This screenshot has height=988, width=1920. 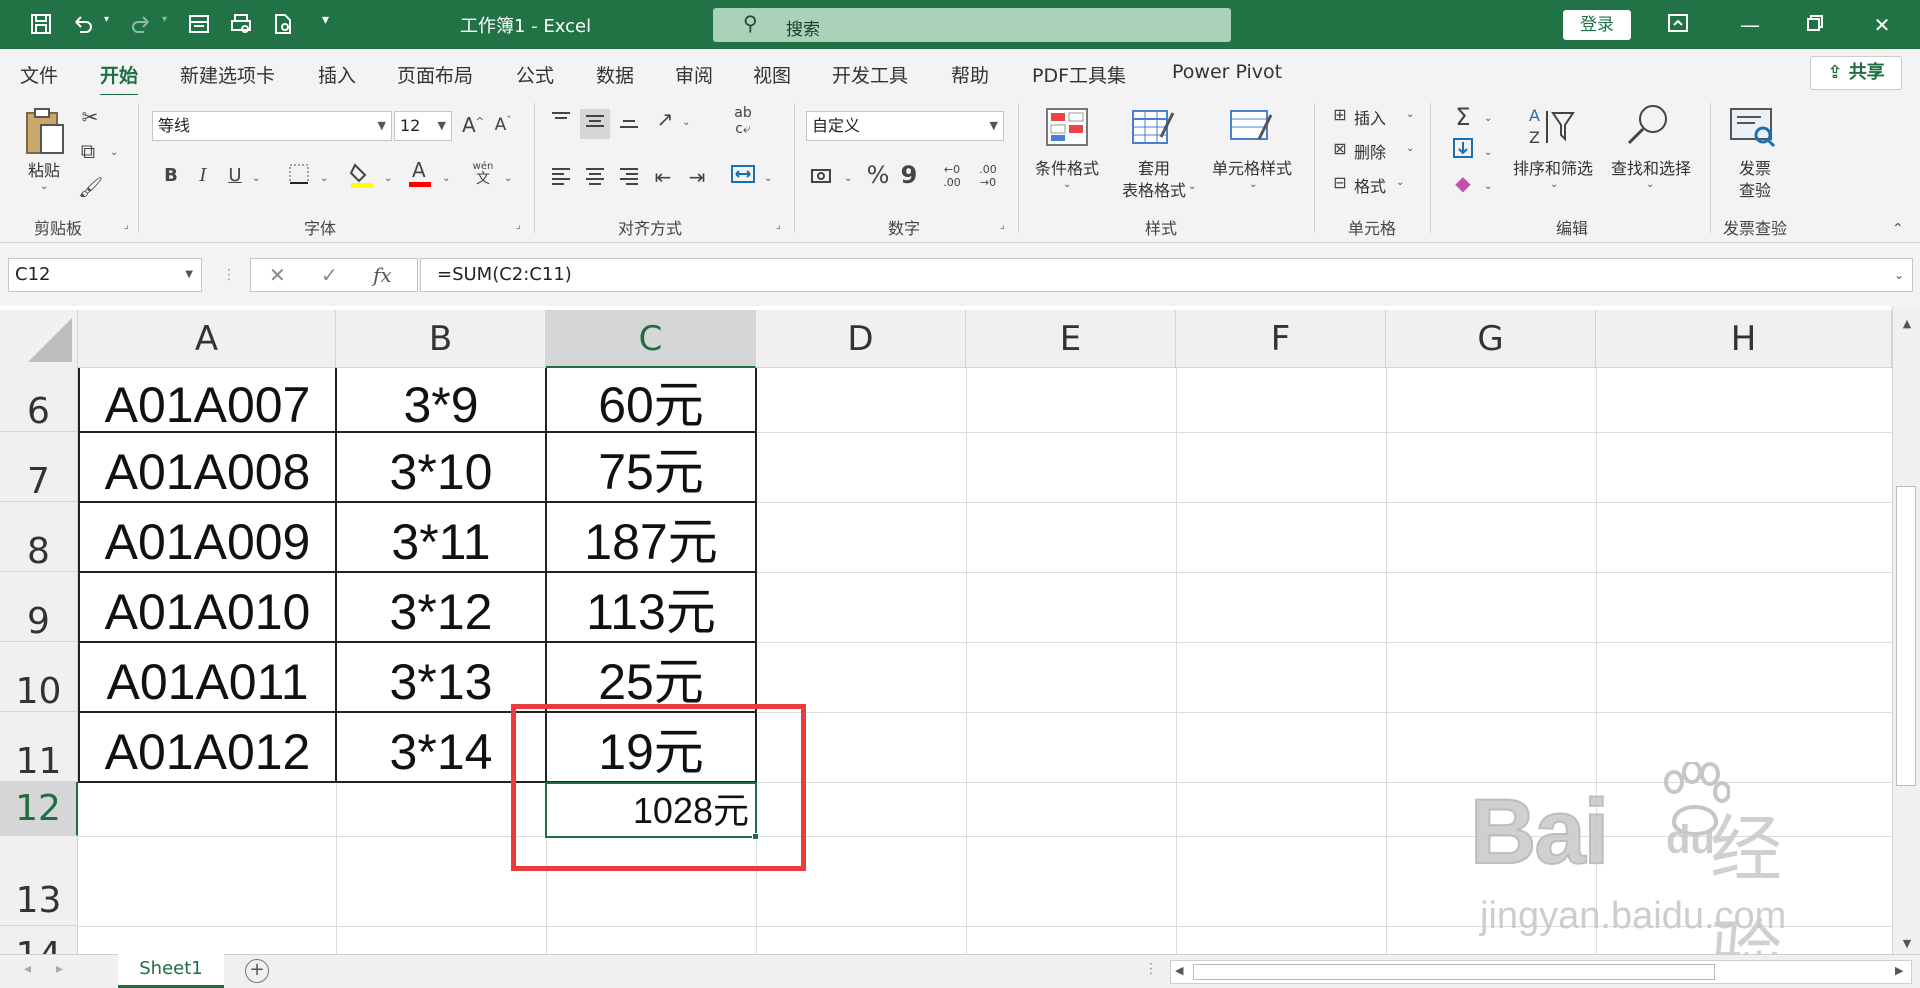 What do you see at coordinates (207, 467) in the screenshot?
I see `cell-a7: A01A008` at bounding box center [207, 467].